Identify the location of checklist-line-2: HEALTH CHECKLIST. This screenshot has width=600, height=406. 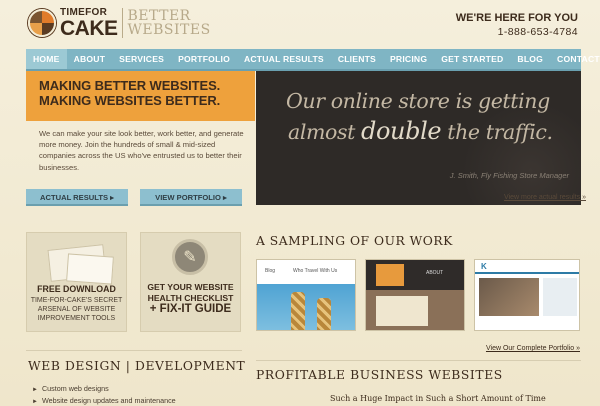
(190, 297).